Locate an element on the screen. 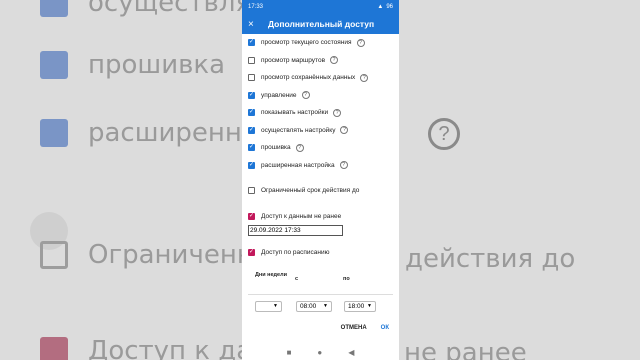  col-to: по is located at coordinates (346, 278).